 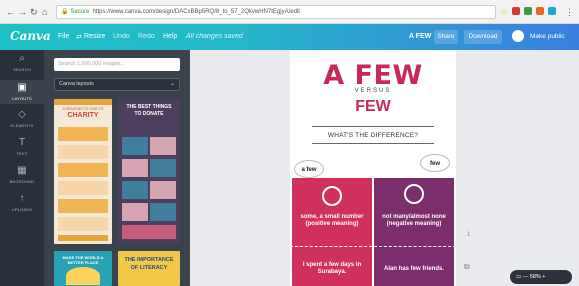 I want to click on rail-search: ⌕ SEARCH, so click(x=22, y=66).